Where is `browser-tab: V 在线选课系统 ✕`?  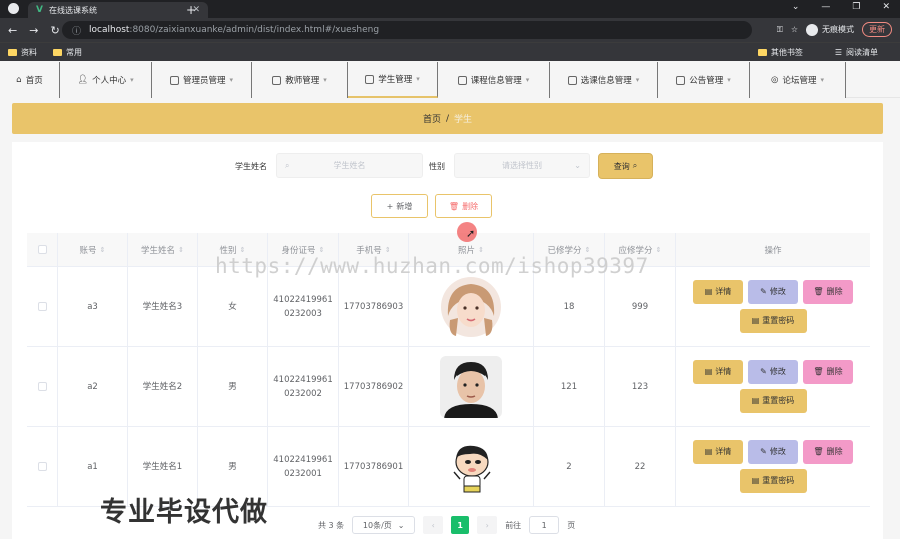 browser-tab: V 在线选课系统 ✕ is located at coordinates (118, 10).